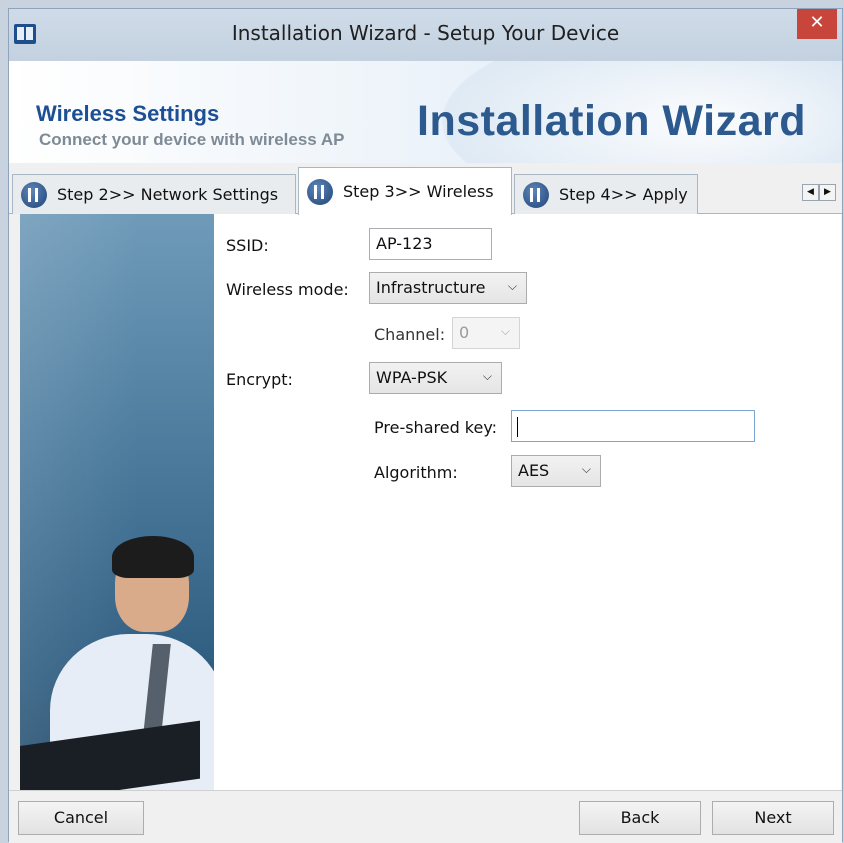 The width and height of the screenshot is (844, 843). I want to click on tab-label: Step 4>> Apply, so click(623, 194).